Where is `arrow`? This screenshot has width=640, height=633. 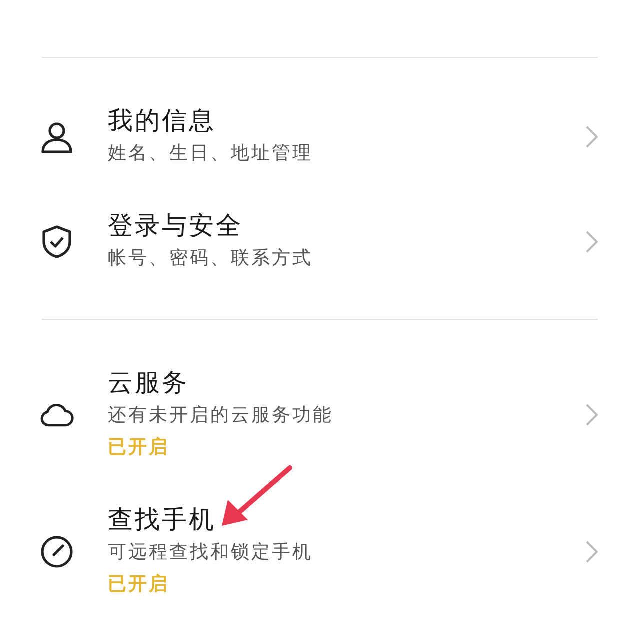 arrow is located at coordinates (257, 496).